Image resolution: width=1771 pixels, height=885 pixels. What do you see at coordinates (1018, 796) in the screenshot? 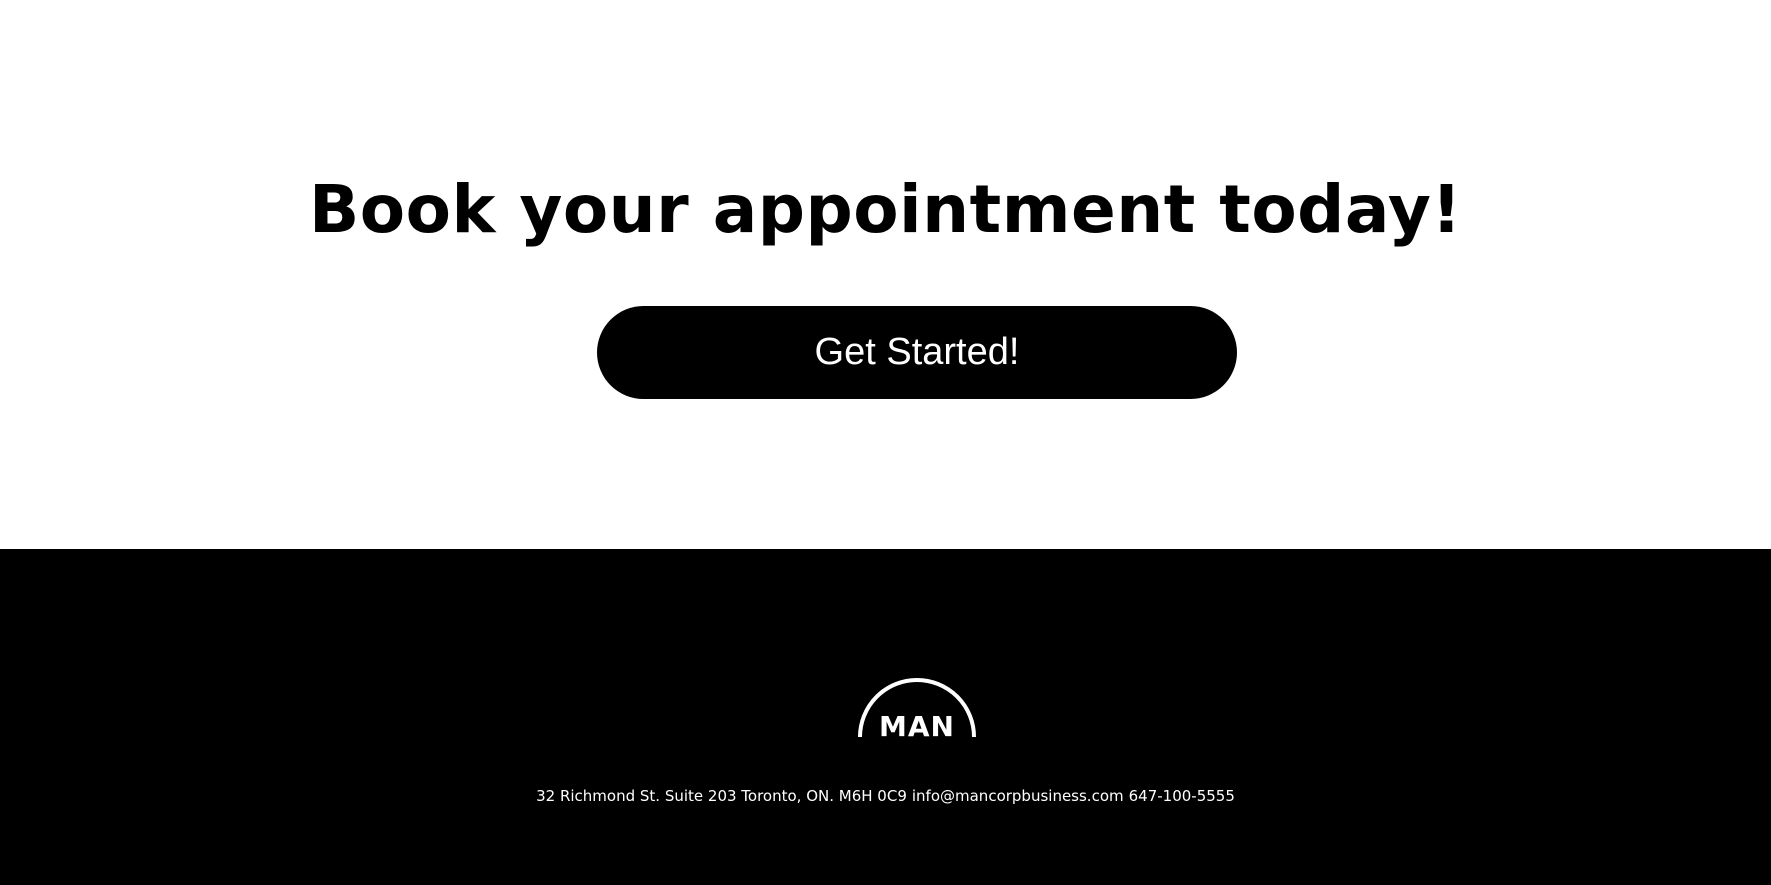
I see `footer-email-link: info@mancorpbusiness.com` at bounding box center [1018, 796].